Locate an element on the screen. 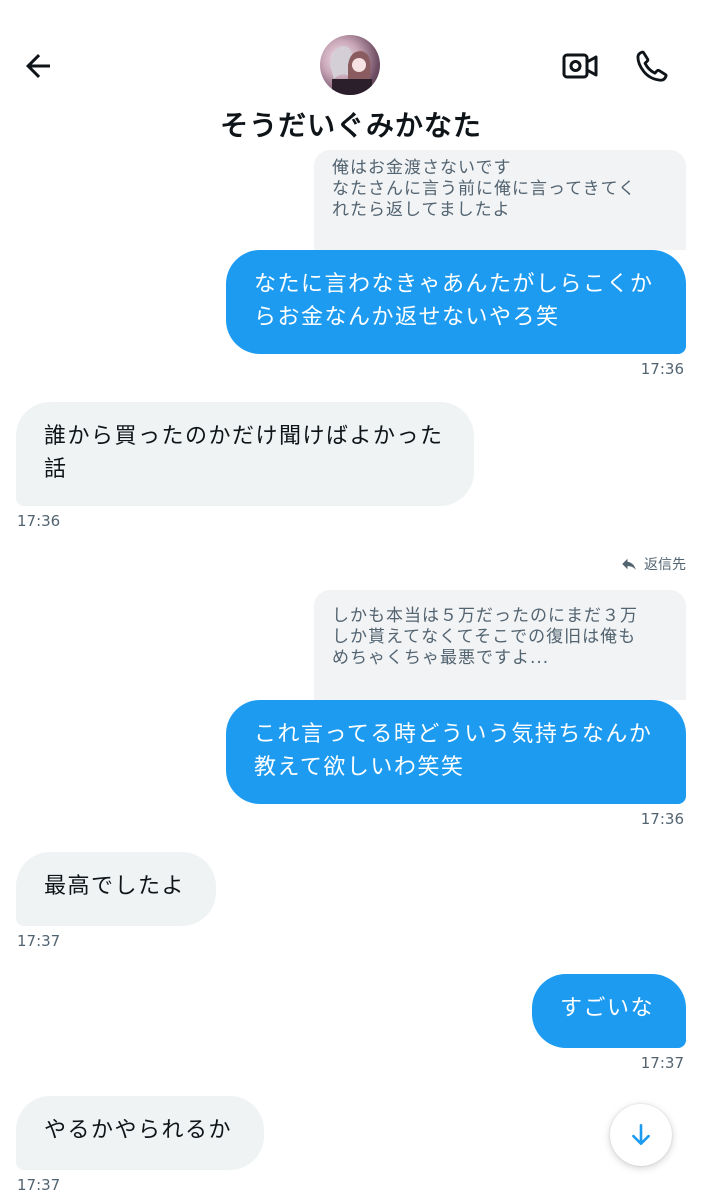 The width and height of the screenshot is (702, 1200). incoming-message: 最高でしたよ is located at coordinates (116, 889).